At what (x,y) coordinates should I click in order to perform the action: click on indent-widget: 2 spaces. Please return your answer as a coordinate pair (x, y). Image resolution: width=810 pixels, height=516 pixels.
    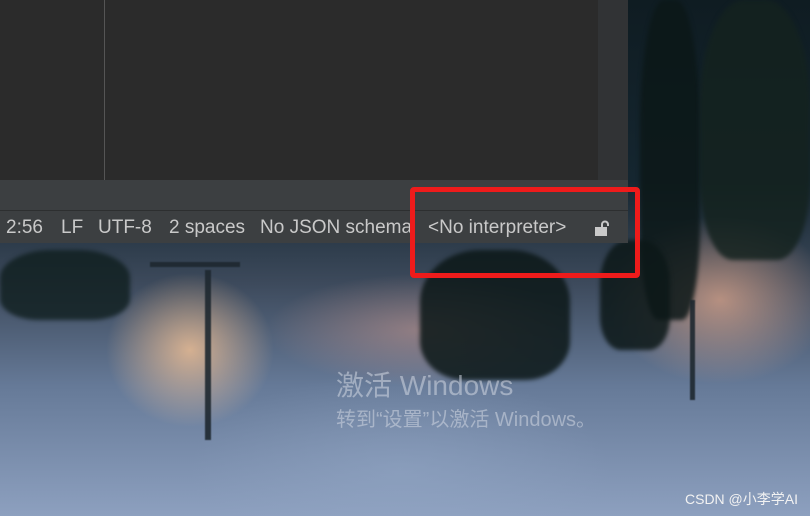
    Looking at the image, I should click on (207, 227).